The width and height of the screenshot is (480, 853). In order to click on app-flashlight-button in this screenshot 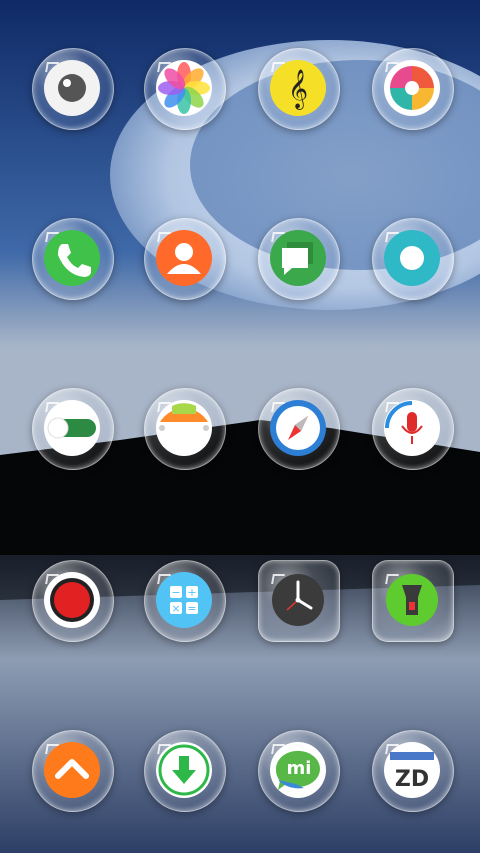, I will do `click(413, 601)`.